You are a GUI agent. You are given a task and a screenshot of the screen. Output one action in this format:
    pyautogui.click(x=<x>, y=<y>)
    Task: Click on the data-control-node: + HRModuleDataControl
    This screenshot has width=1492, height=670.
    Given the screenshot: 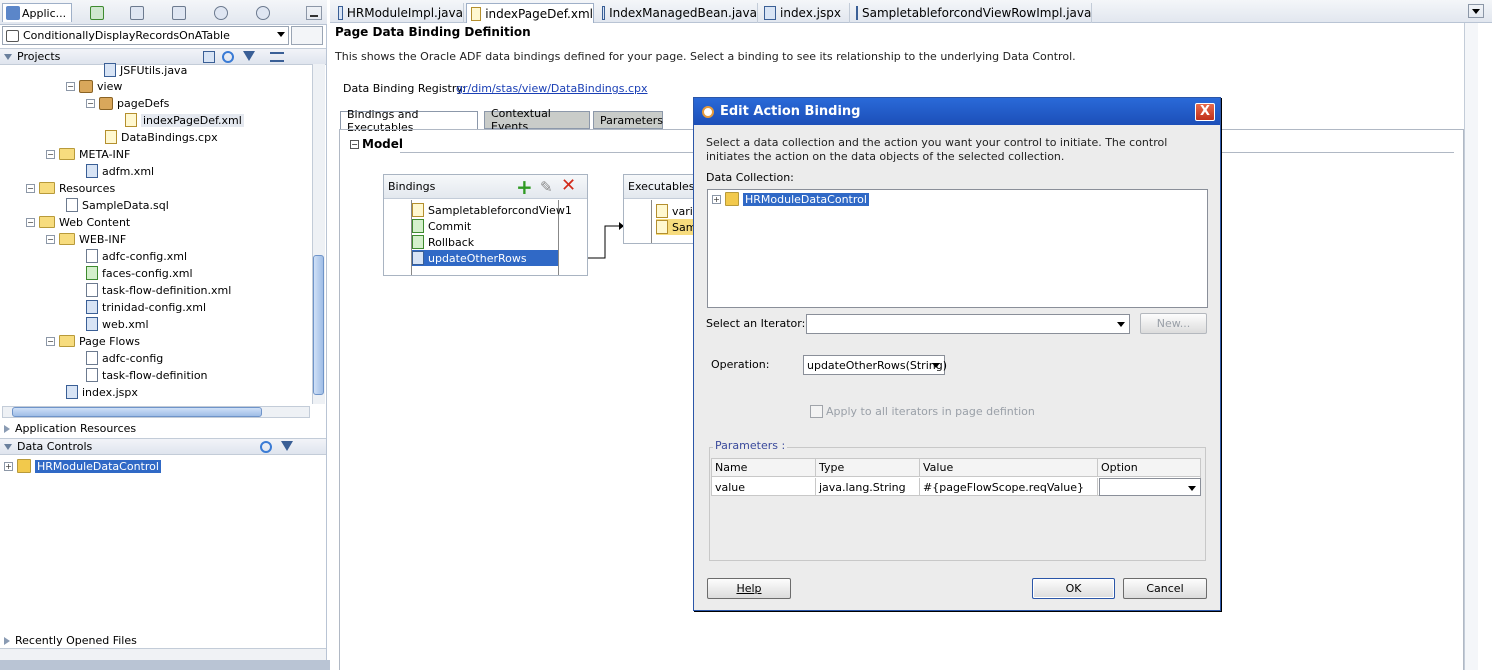 What is the action you would take?
    pyautogui.click(x=83, y=466)
    